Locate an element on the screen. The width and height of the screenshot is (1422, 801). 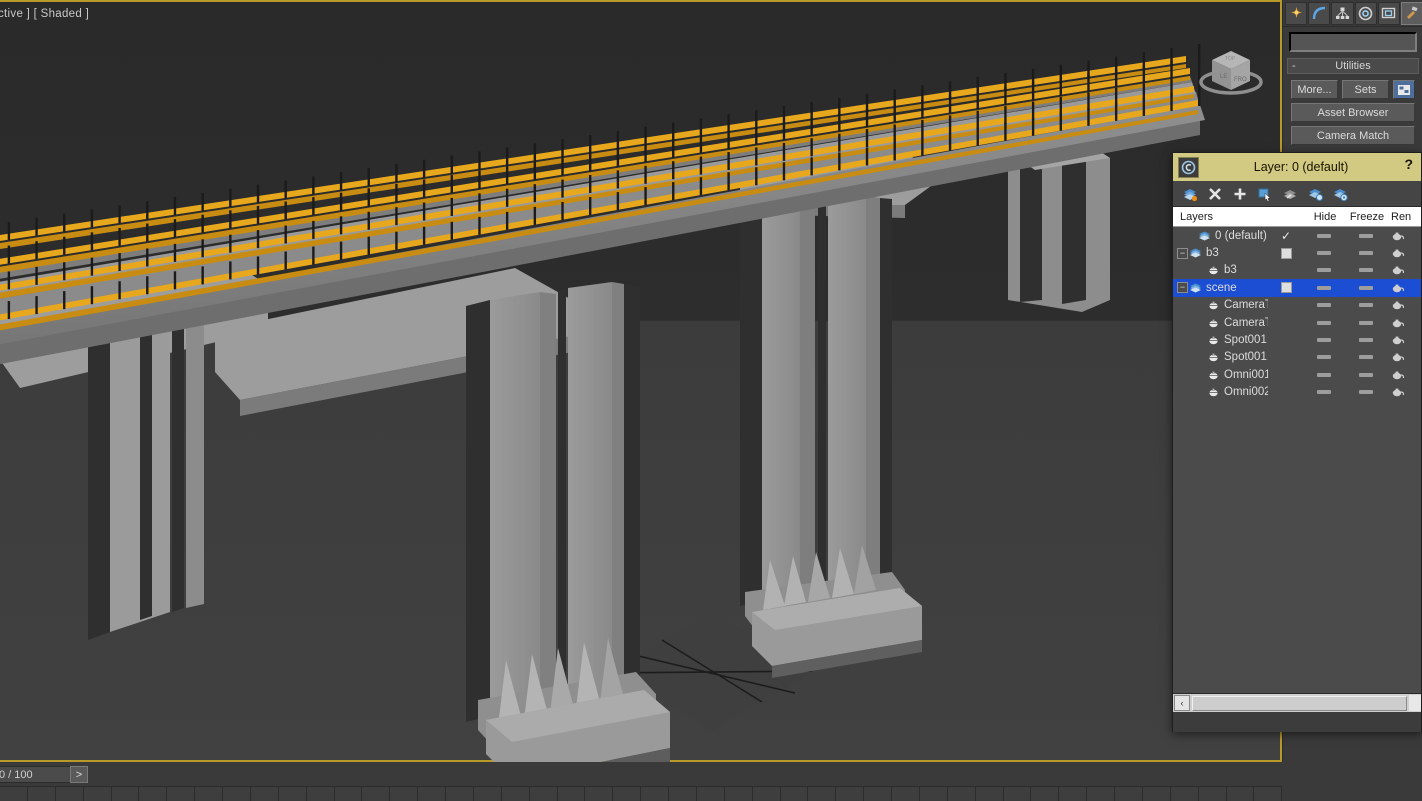
asset-browser-button: Asset Browser is located at coordinates (1353, 112).